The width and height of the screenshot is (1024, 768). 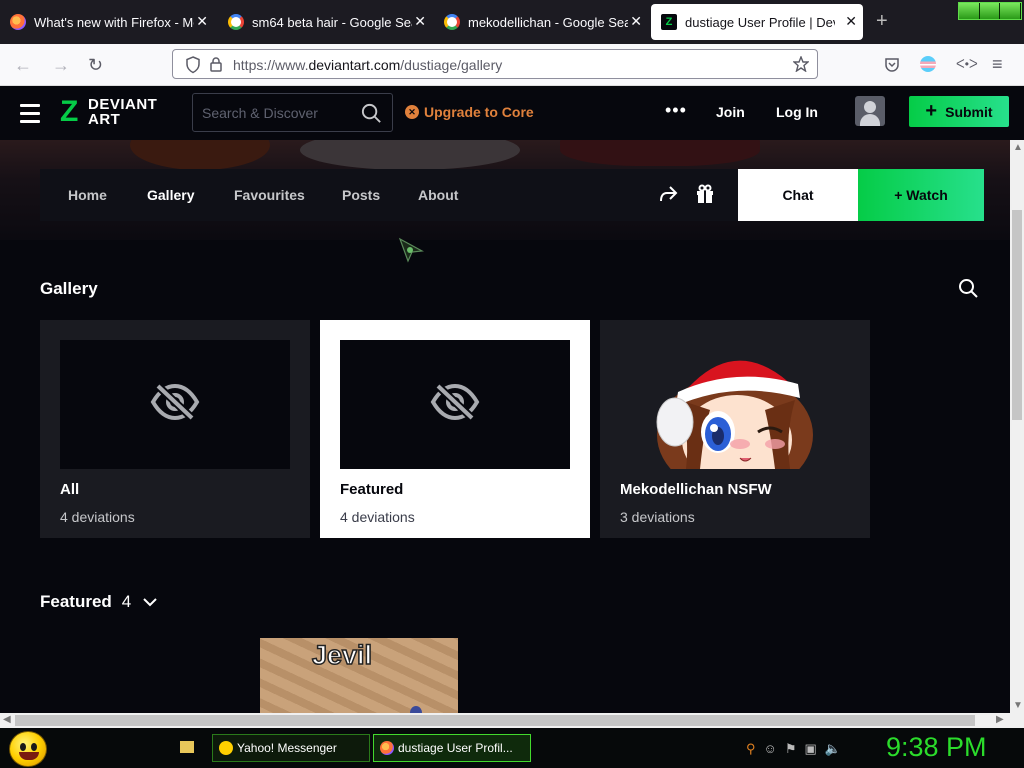 I want to click on tab-title: dustiage User Profile | DeviantArt, so click(x=760, y=22).